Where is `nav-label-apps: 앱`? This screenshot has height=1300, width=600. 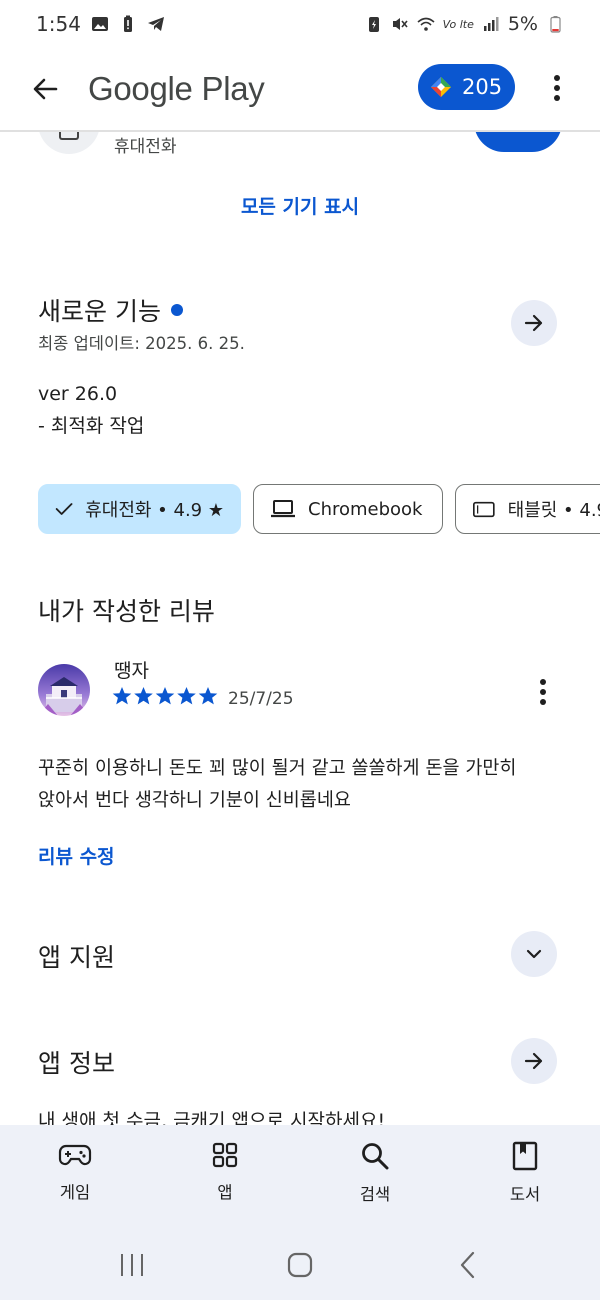
nav-label-apps: 앱 is located at coordinates (225, 1192).